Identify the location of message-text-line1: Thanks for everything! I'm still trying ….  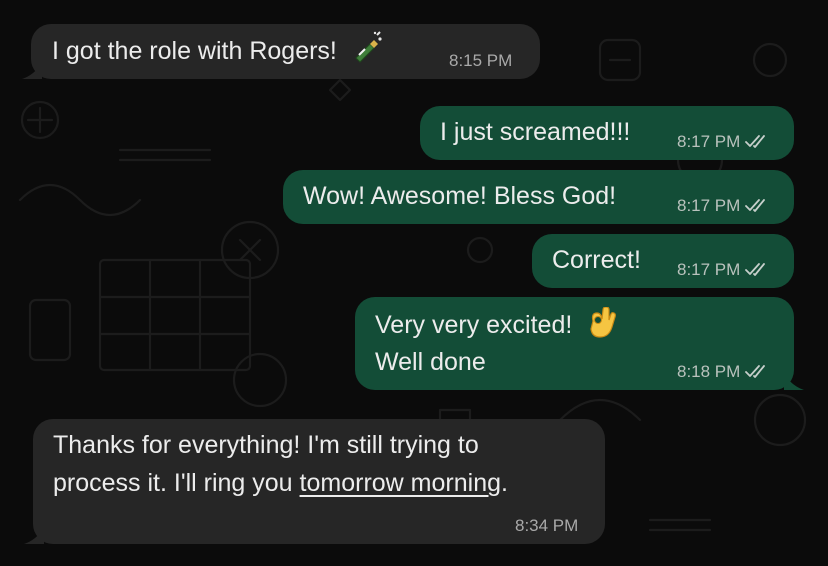
(266, 445).